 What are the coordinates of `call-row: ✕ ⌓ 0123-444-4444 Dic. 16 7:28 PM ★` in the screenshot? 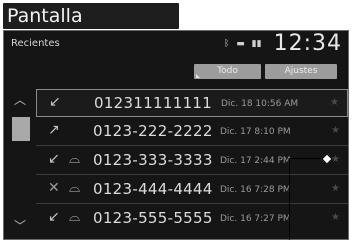 It's located at (192, 190).